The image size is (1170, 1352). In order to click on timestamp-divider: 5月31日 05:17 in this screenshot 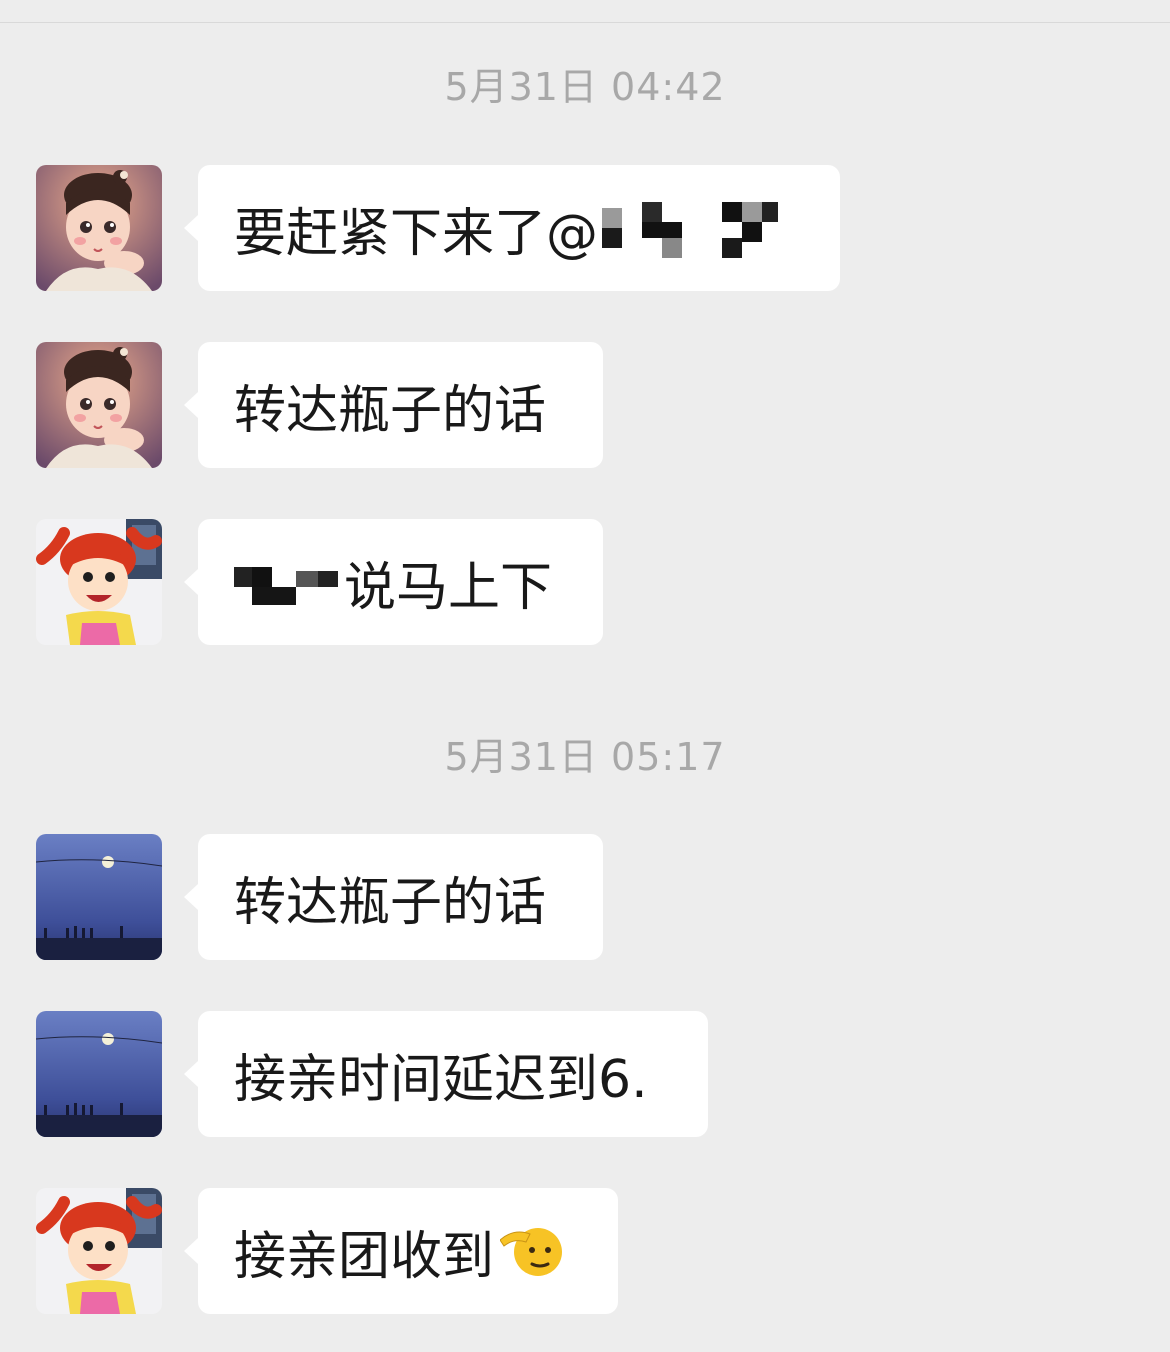, I will do `click(585, 757)`.